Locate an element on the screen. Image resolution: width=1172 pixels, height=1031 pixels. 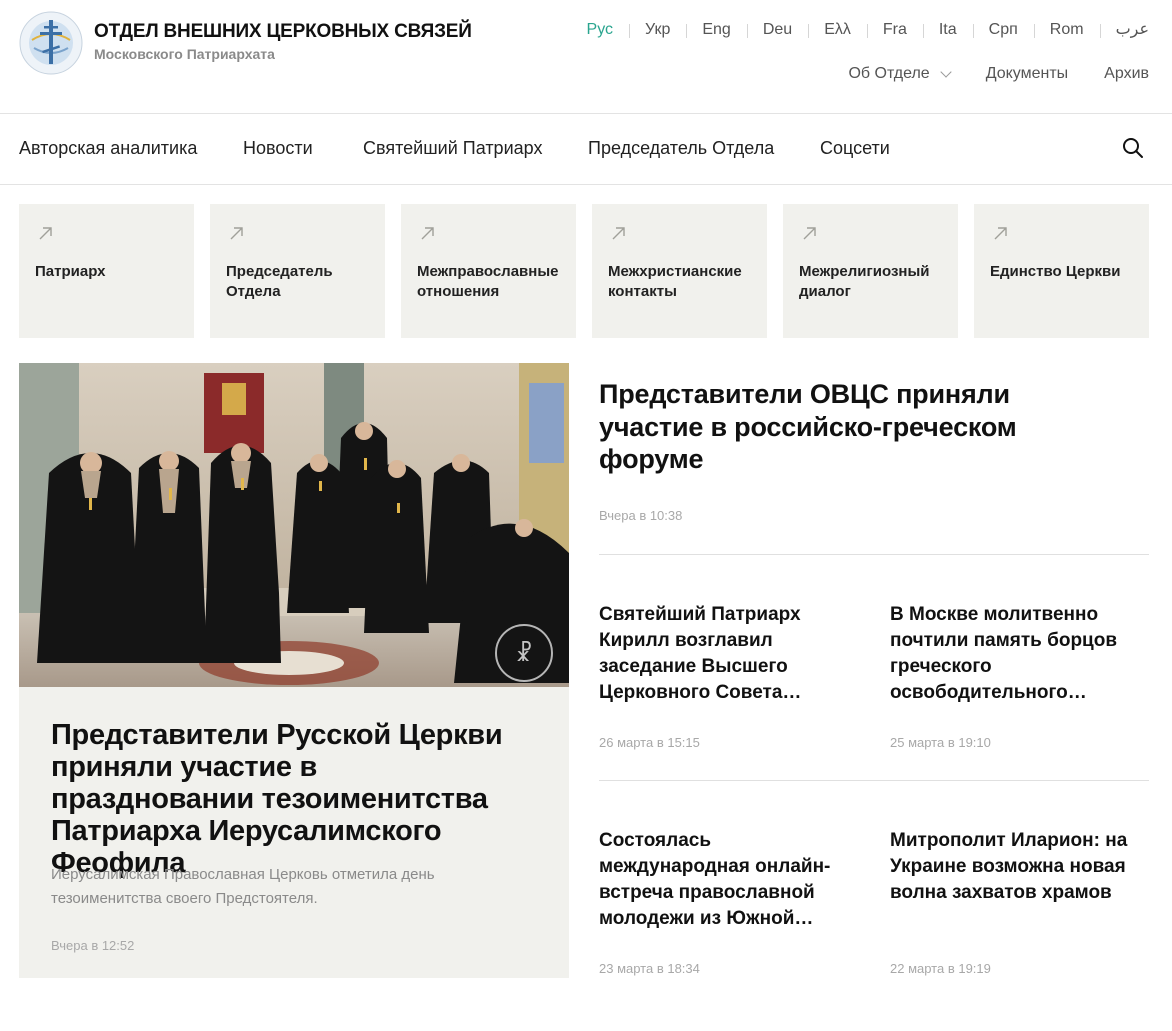
site-subtitle: Московского Патриархата is located at coordinates (184, 54).